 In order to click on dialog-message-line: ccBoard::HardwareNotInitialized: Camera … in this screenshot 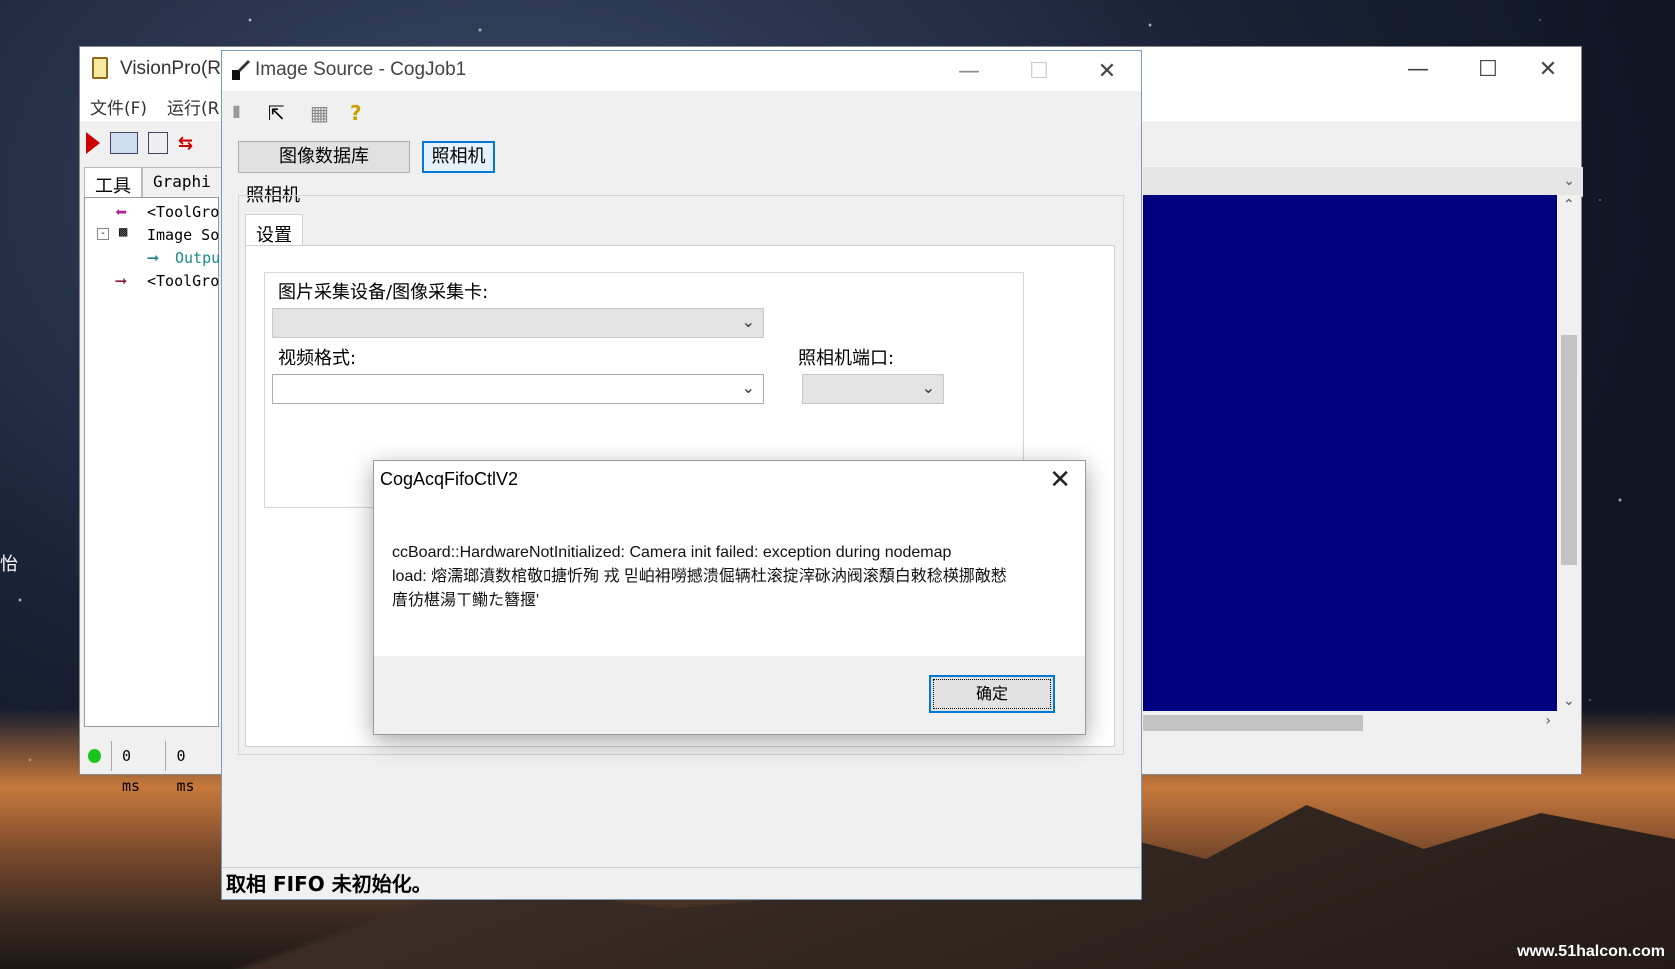, I will do `click(672, 552)`.